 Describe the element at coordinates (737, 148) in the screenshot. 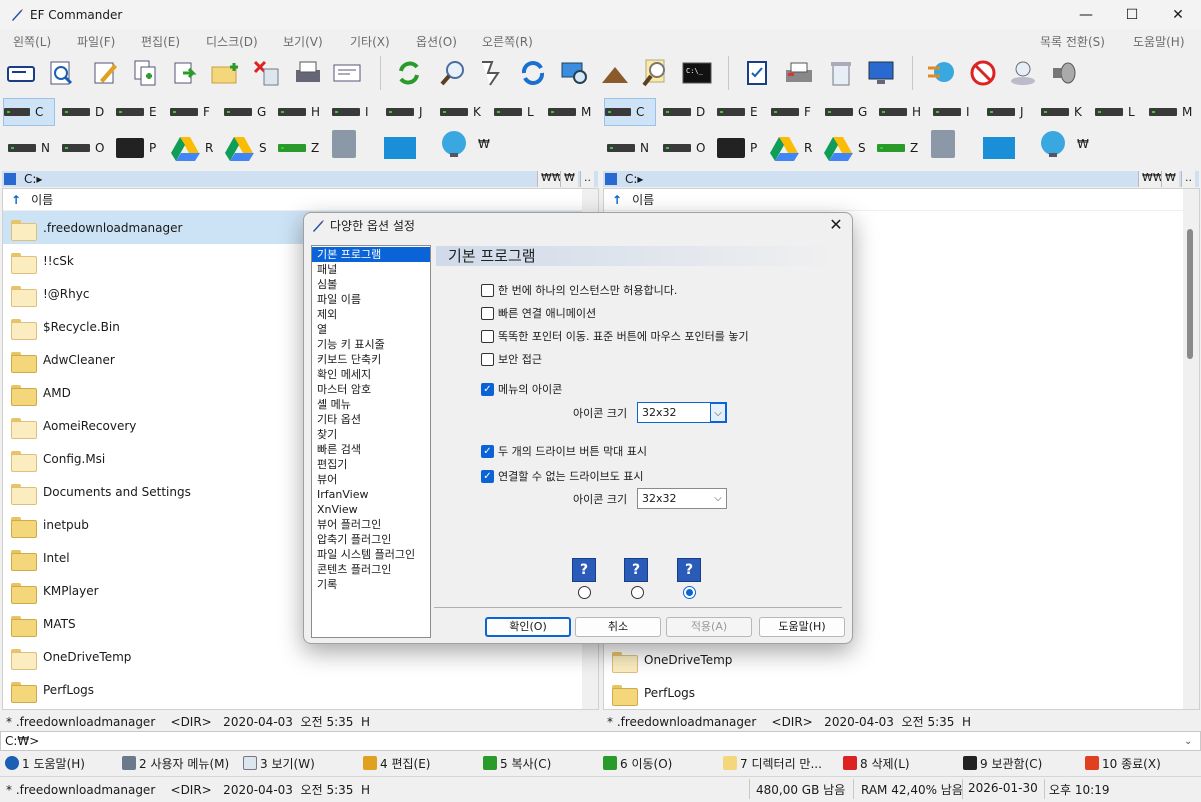

I see `drive-button-p: P` at that location.